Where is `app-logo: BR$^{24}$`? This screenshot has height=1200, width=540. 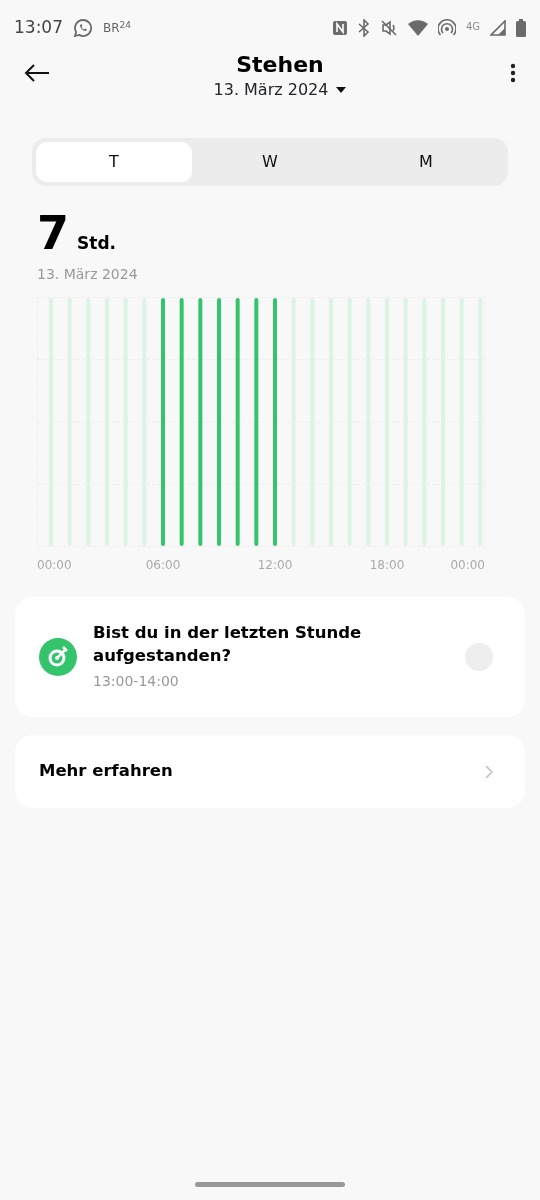
app-logo: BR$^{24}$ is located at coordinates (117, 28).